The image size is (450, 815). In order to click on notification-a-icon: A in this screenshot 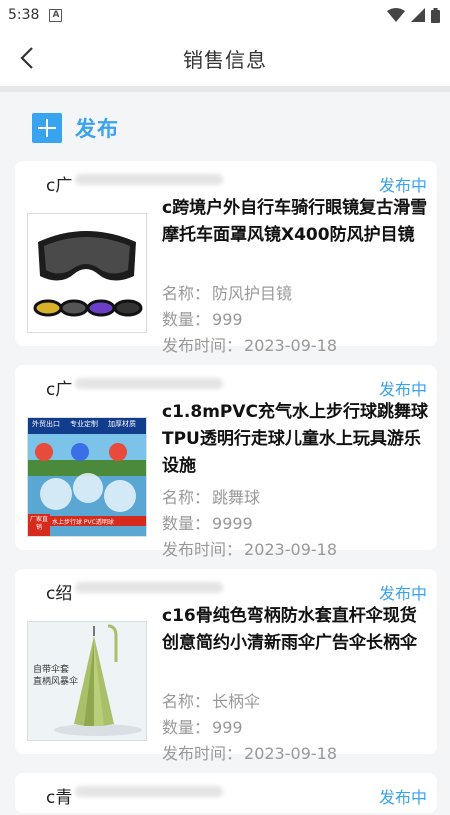, I will do `click(56, 15)`.